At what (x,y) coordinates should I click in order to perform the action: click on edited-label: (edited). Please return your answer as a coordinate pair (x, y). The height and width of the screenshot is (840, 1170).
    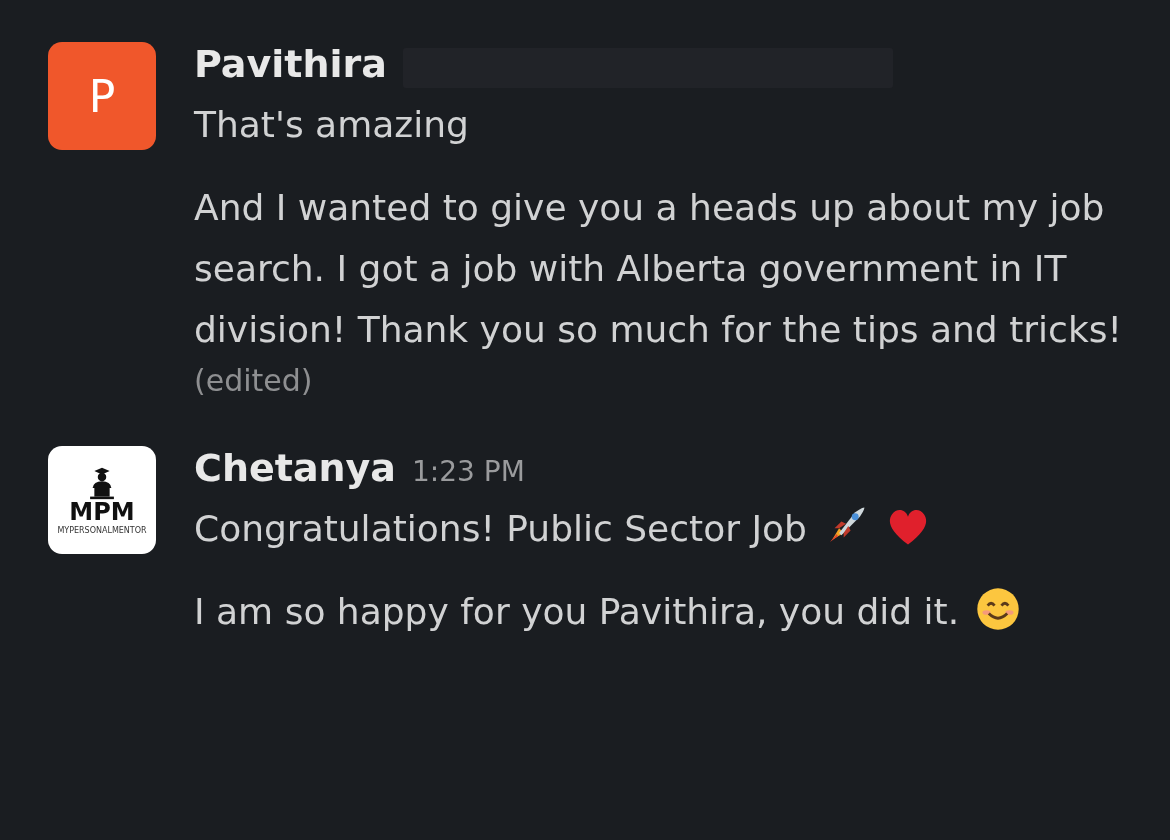
    Looking at the image, I should click on (254, 381).